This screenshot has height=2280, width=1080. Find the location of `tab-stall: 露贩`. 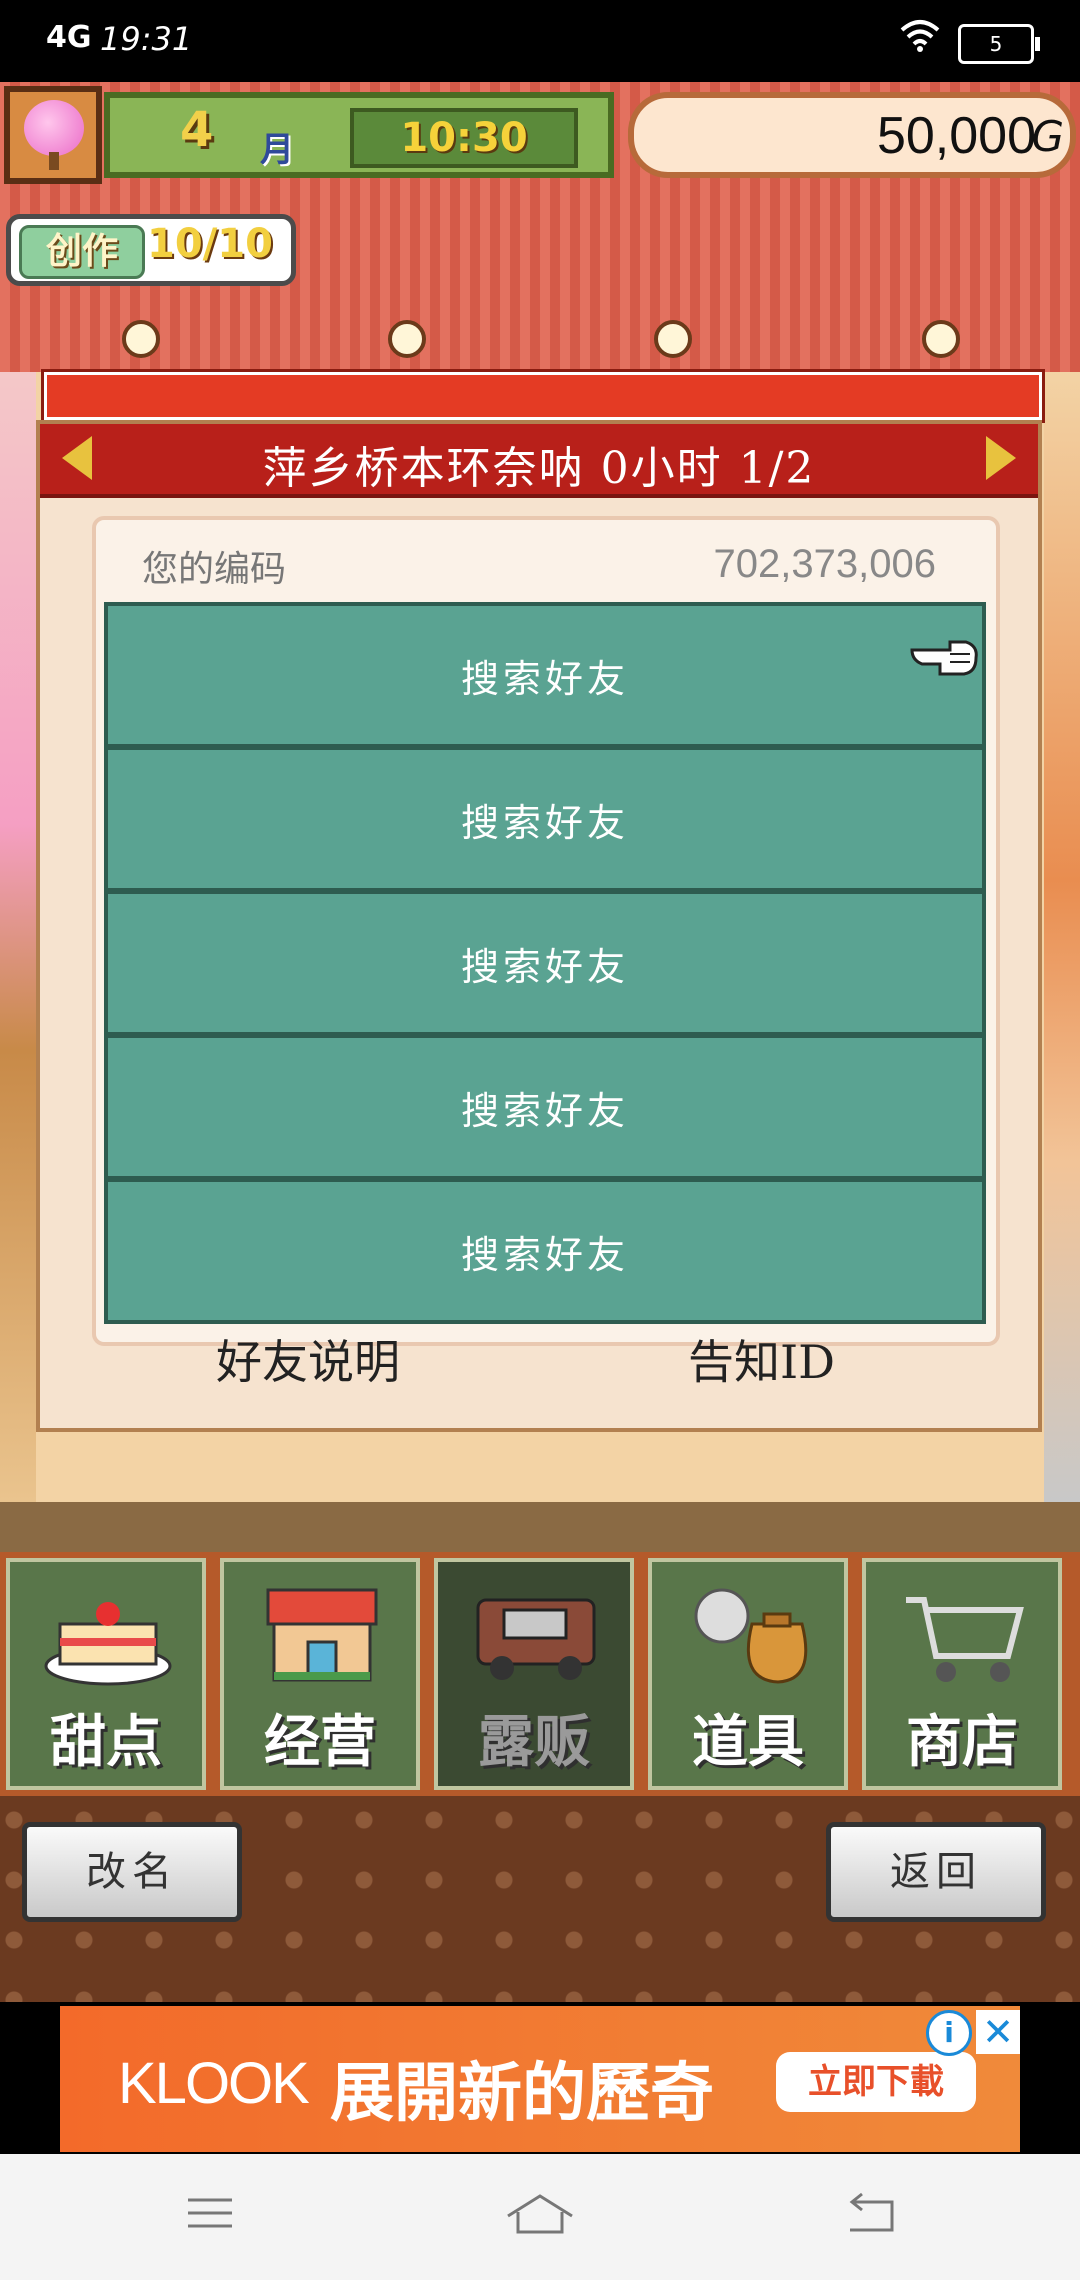

tab-stall: 露贩 is located at coordinates (534, 1674).